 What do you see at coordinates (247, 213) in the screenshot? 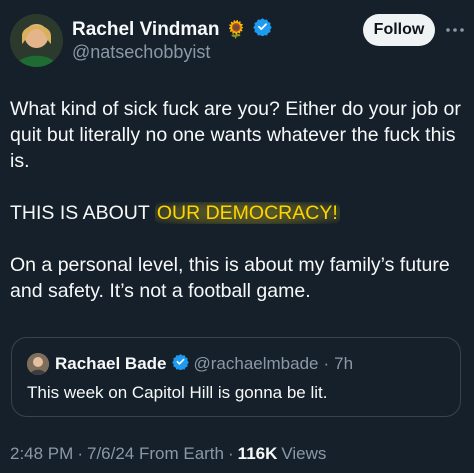
I see `highlighted-text: OUR DEMOCRACY!` at bounding box center [247, 213].